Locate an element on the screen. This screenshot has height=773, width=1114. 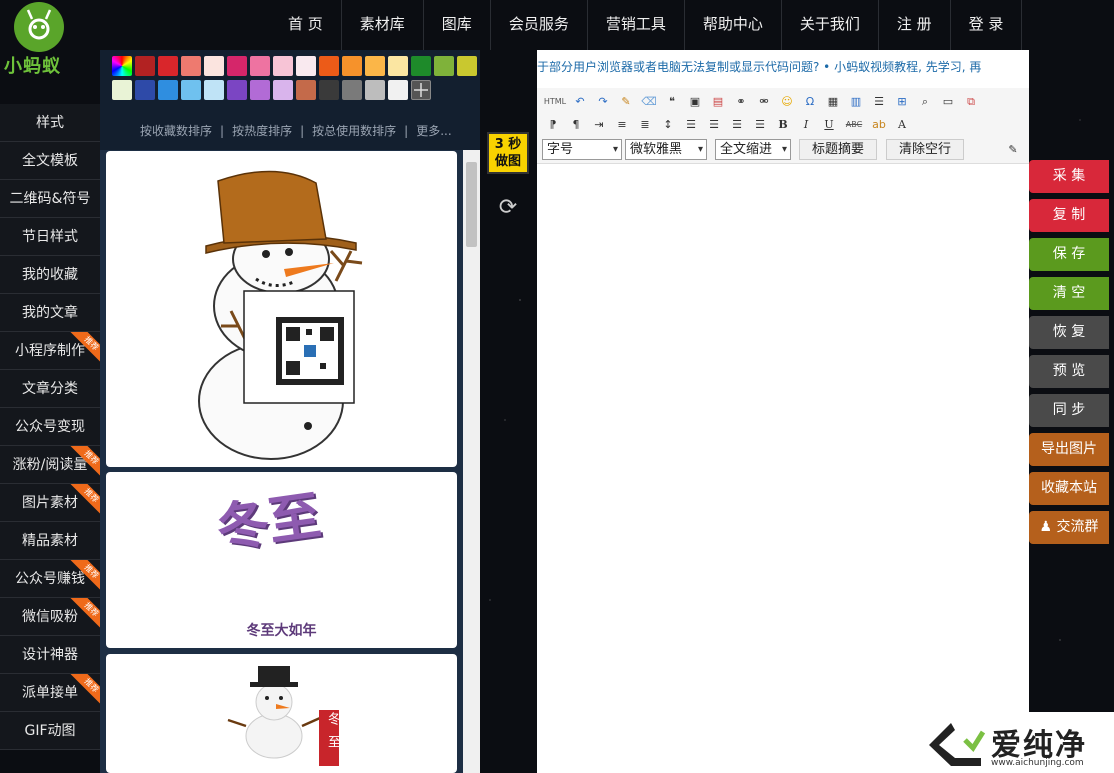
left-nav-item: 小程序制作 推荐 is located at coordinates (50, 351).